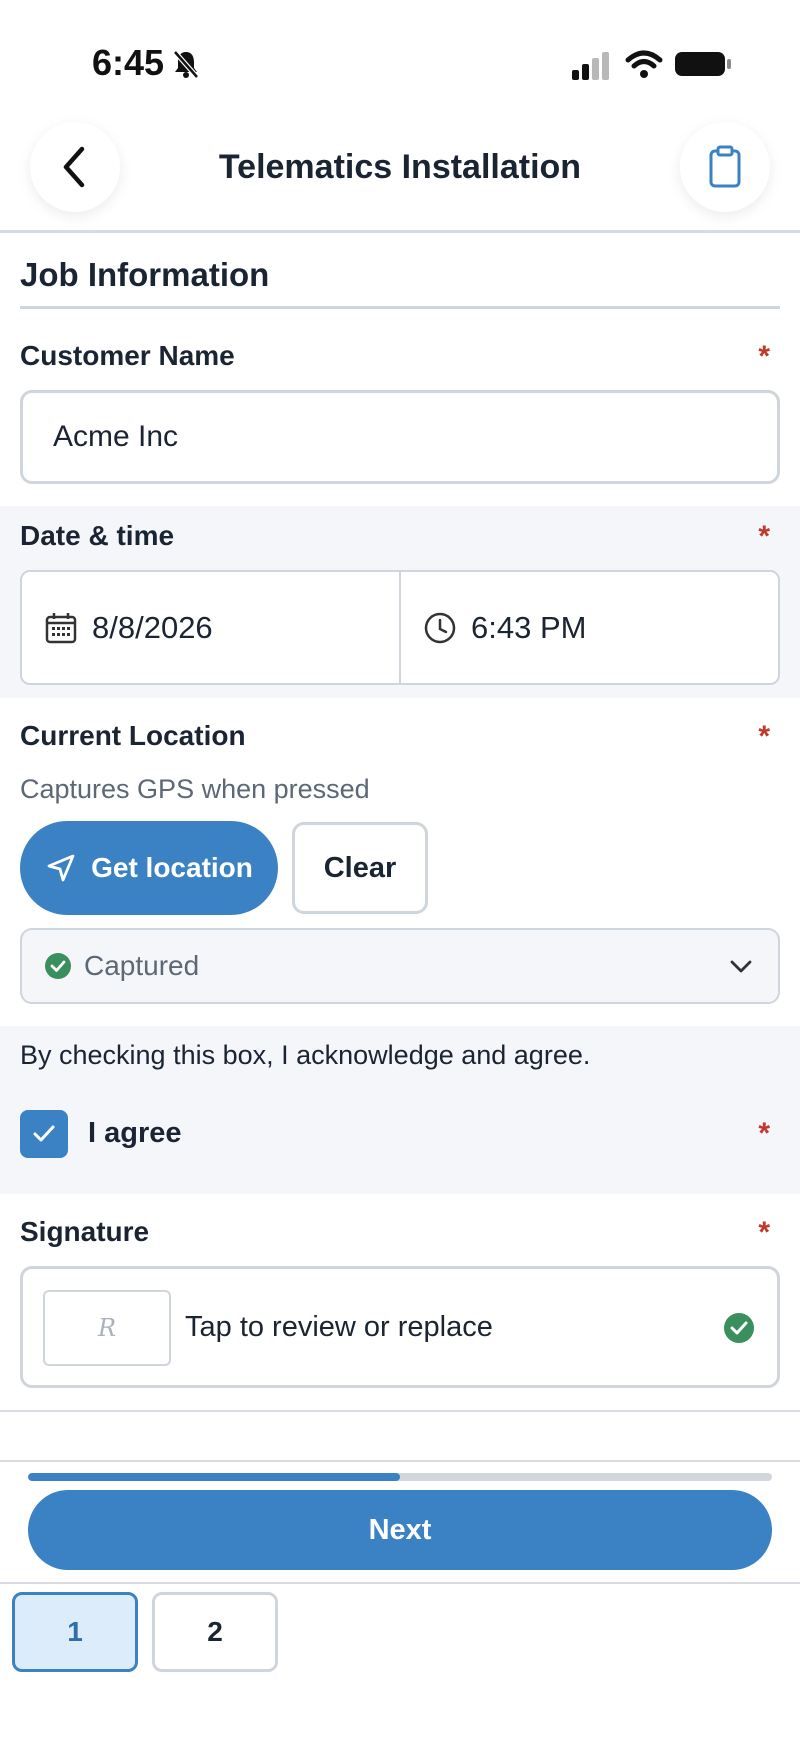 This screenshot has height=1739, width=800. I want to click on header-divider, so click(400, 231).